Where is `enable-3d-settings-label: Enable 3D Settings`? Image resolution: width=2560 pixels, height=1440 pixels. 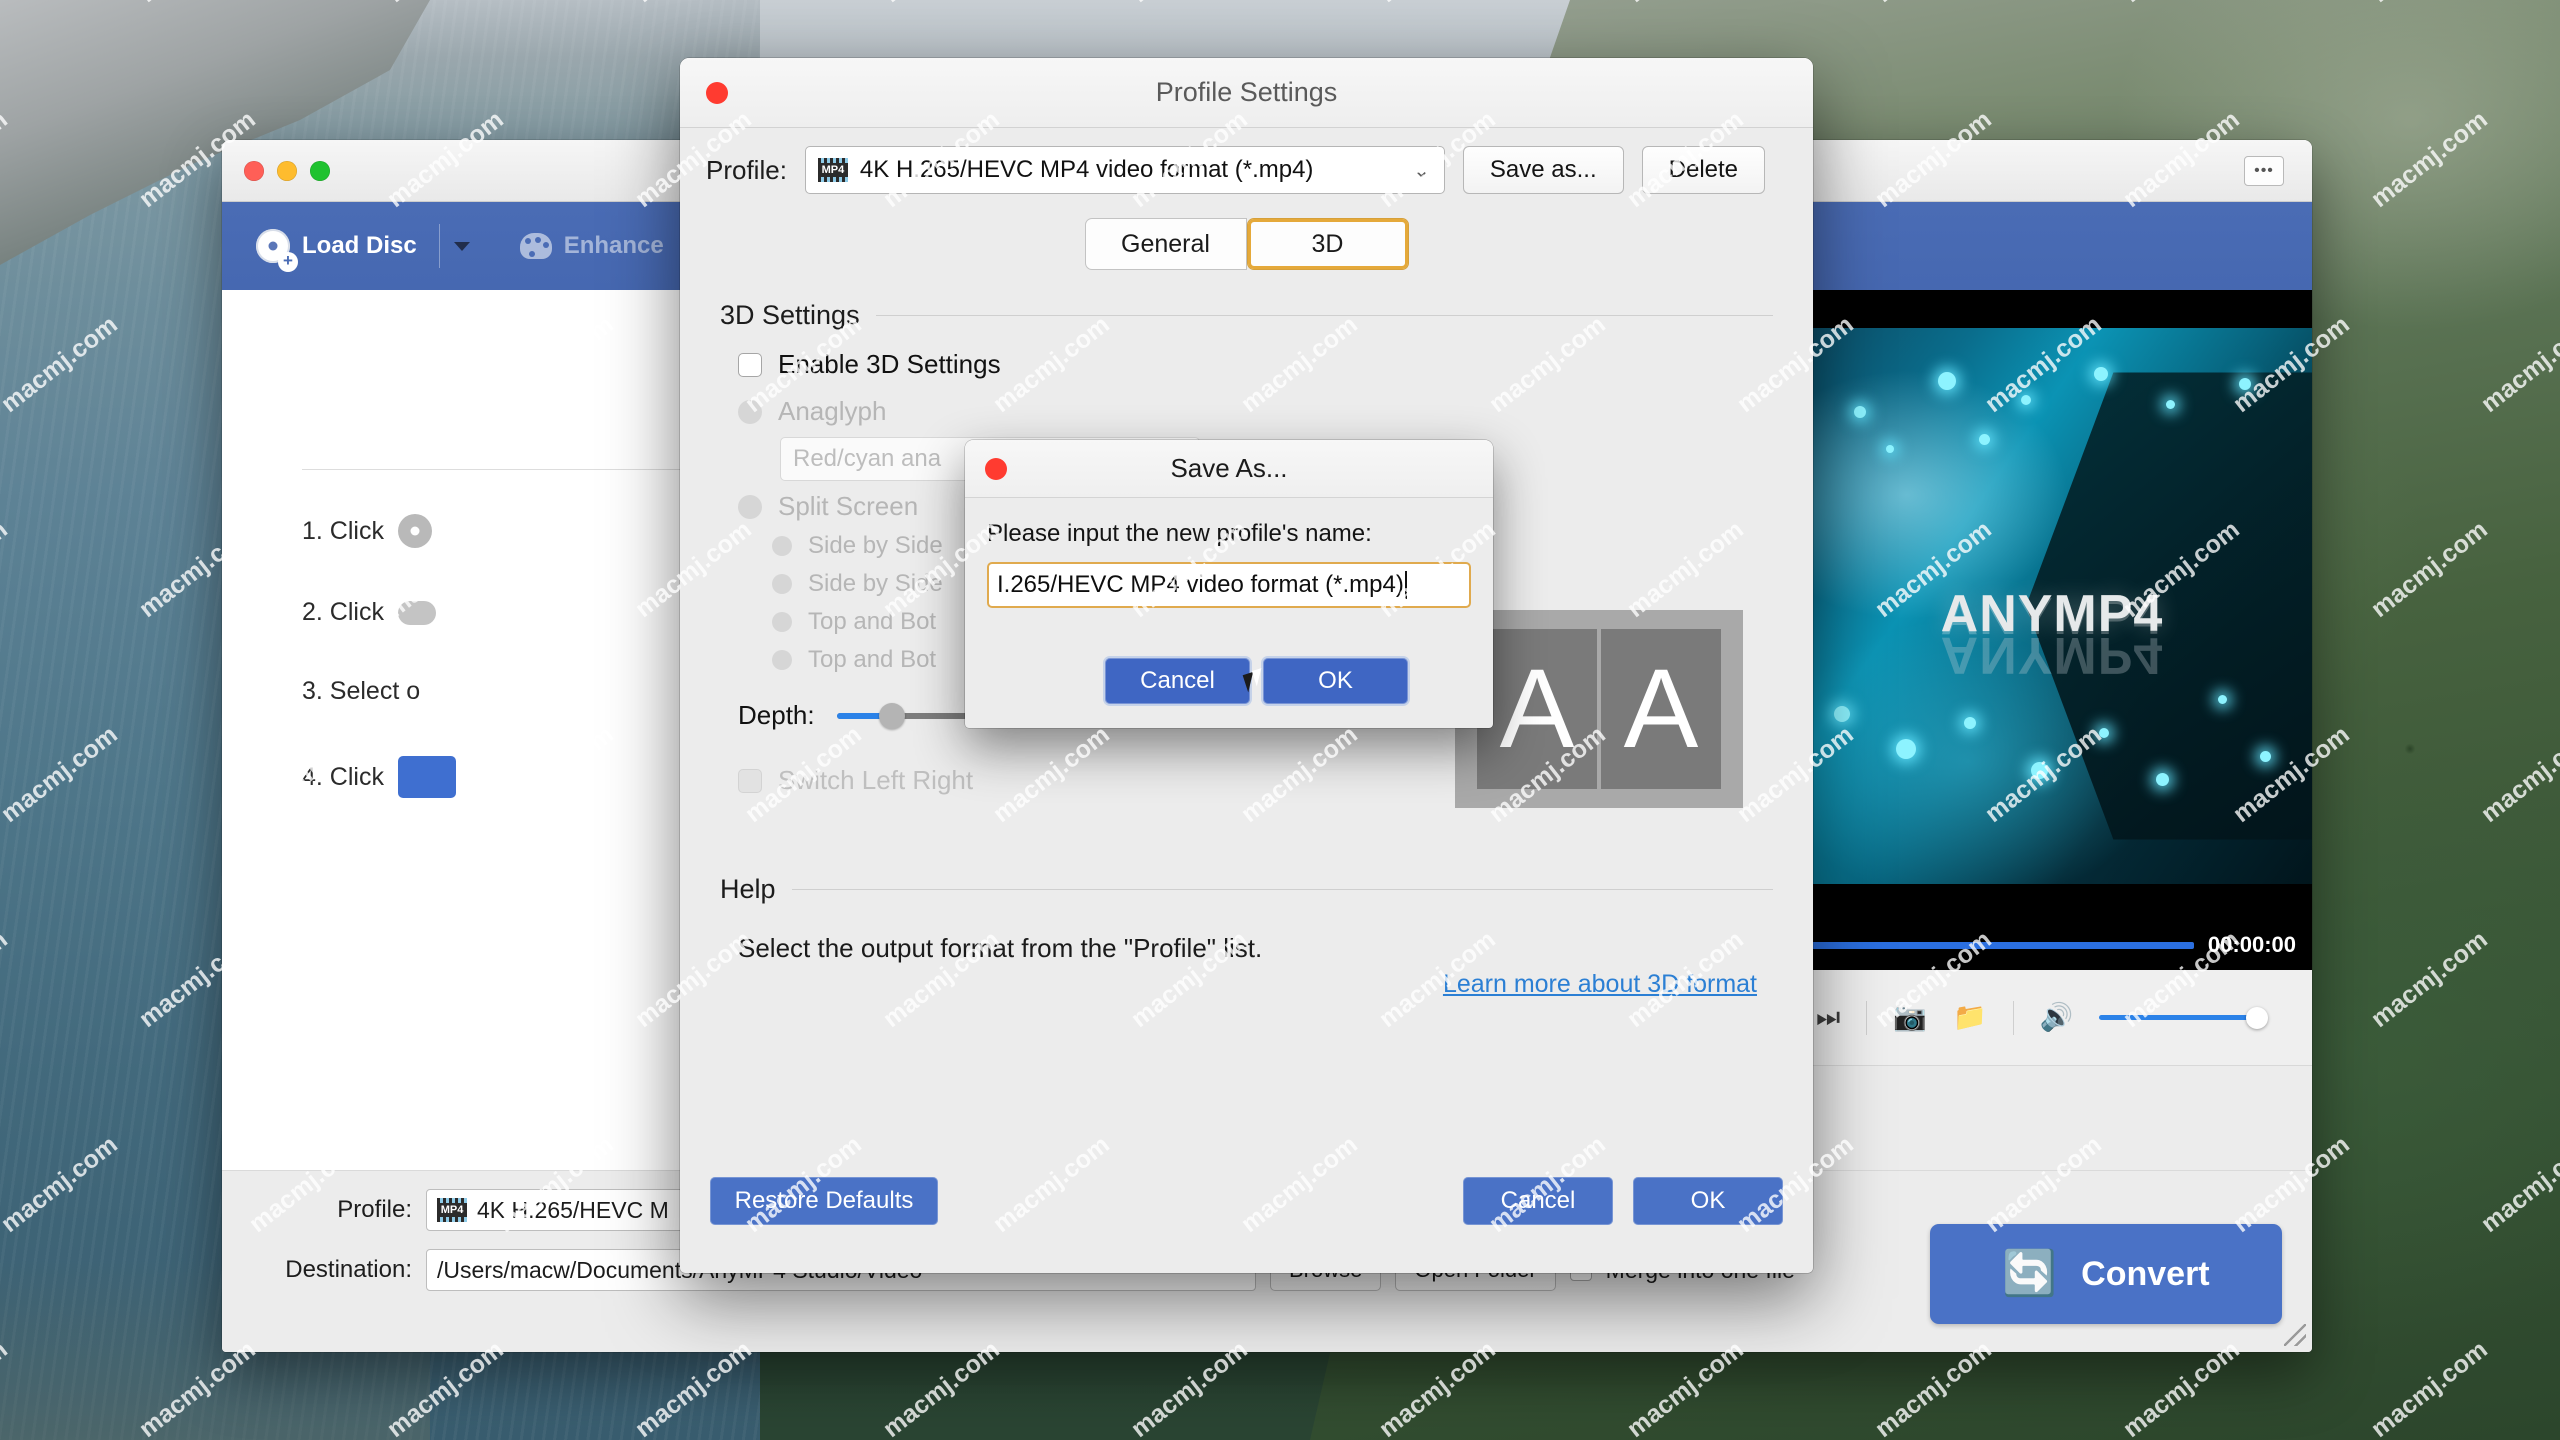 enable-3d-settings-label: Enable 3D Settings is located at coordinates (889, 364).